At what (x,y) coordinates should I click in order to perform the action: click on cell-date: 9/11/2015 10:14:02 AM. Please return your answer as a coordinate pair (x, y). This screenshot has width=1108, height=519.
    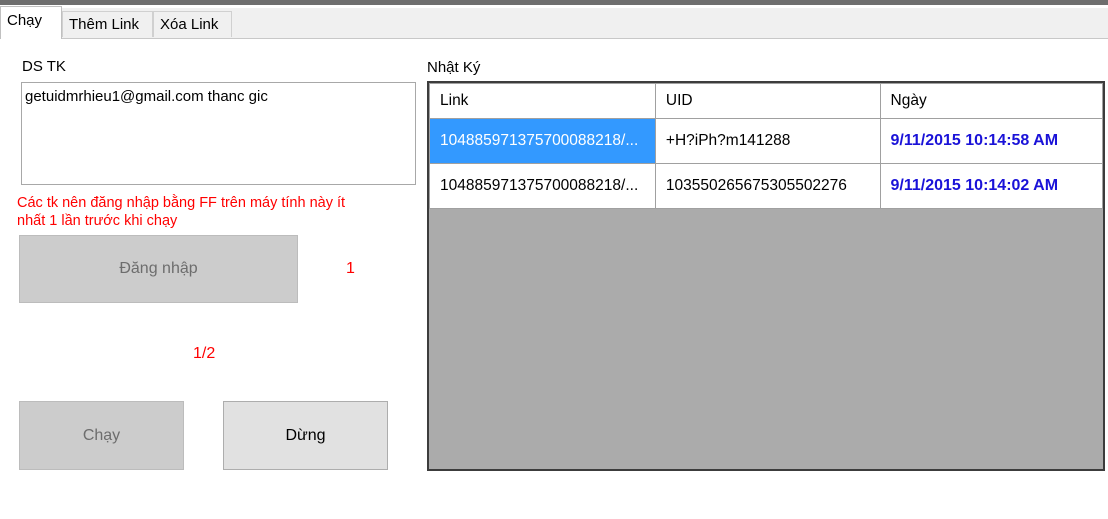
    Looking at the image, I should click on (991, 186).